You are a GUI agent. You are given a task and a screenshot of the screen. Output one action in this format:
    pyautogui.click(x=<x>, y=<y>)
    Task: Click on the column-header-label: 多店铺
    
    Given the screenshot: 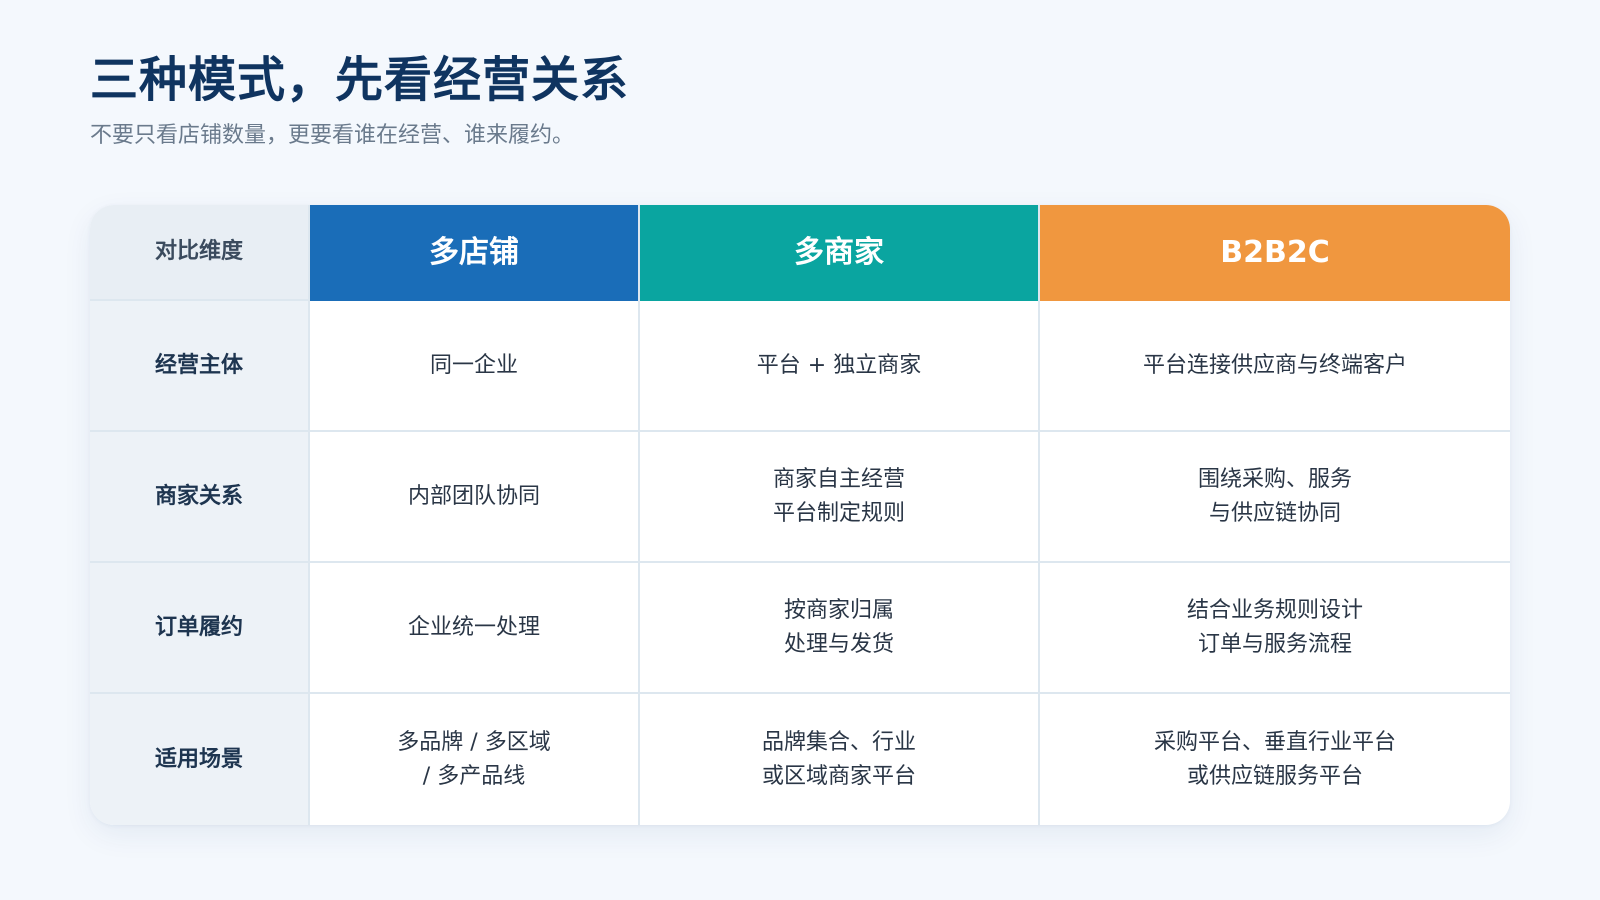 What is the action you would take?
    pyautogui.click(x=474, y=252)
    